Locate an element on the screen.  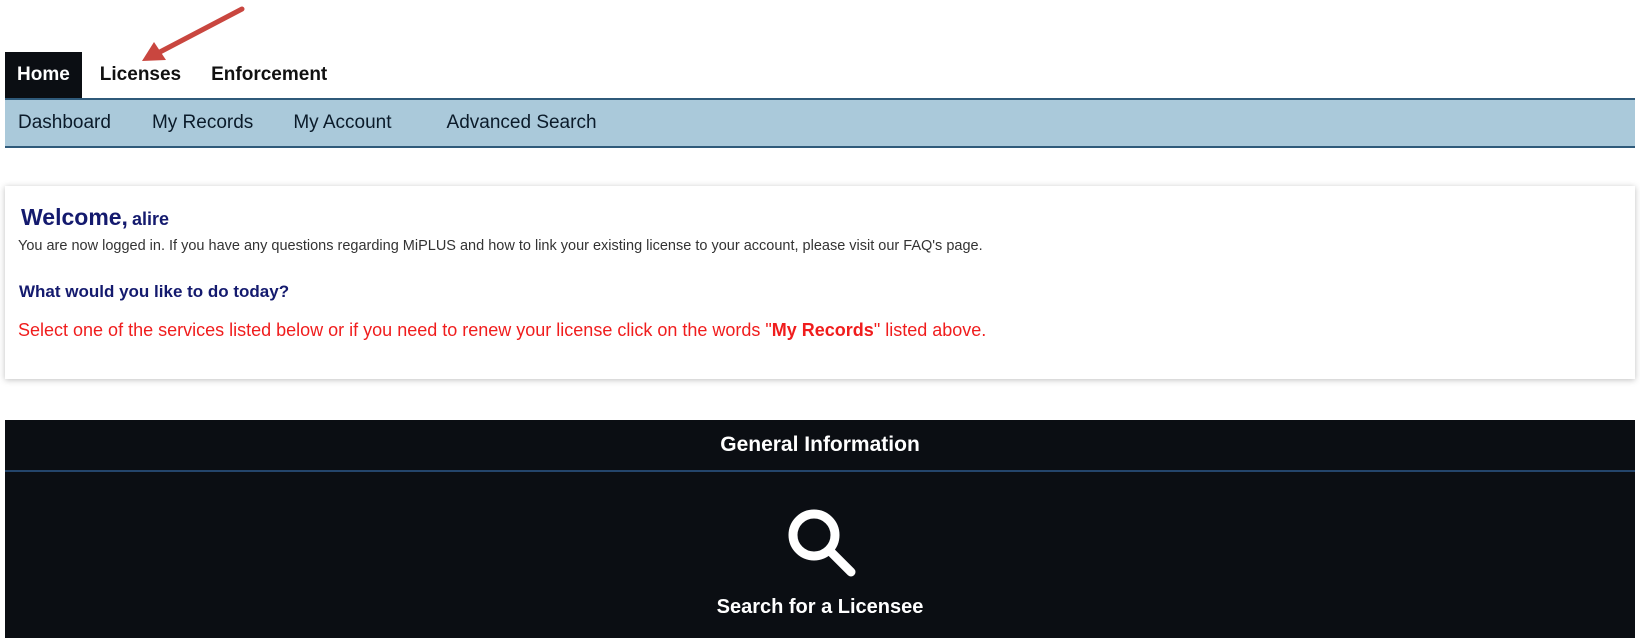
welcome-username: alire is located at coordinates (150, 219).